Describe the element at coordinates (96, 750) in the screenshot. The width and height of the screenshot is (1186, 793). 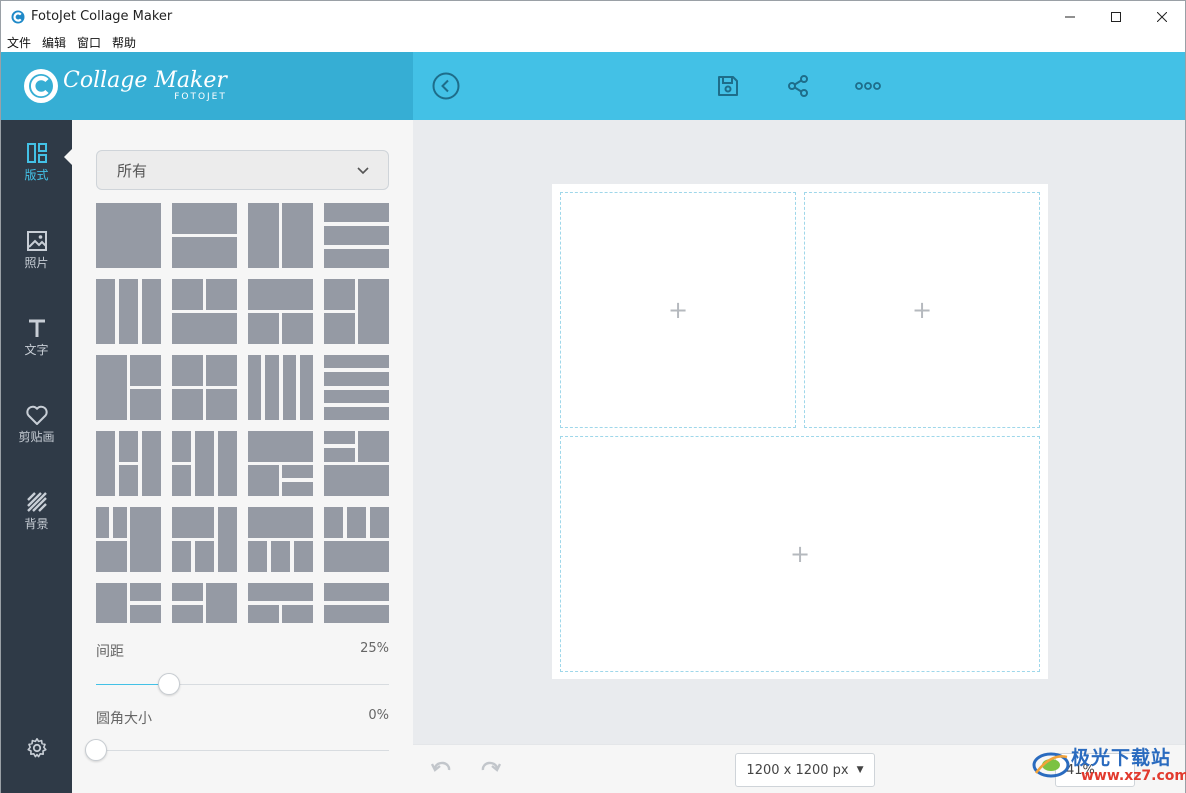
I see `corner-slider-handle` at that location.